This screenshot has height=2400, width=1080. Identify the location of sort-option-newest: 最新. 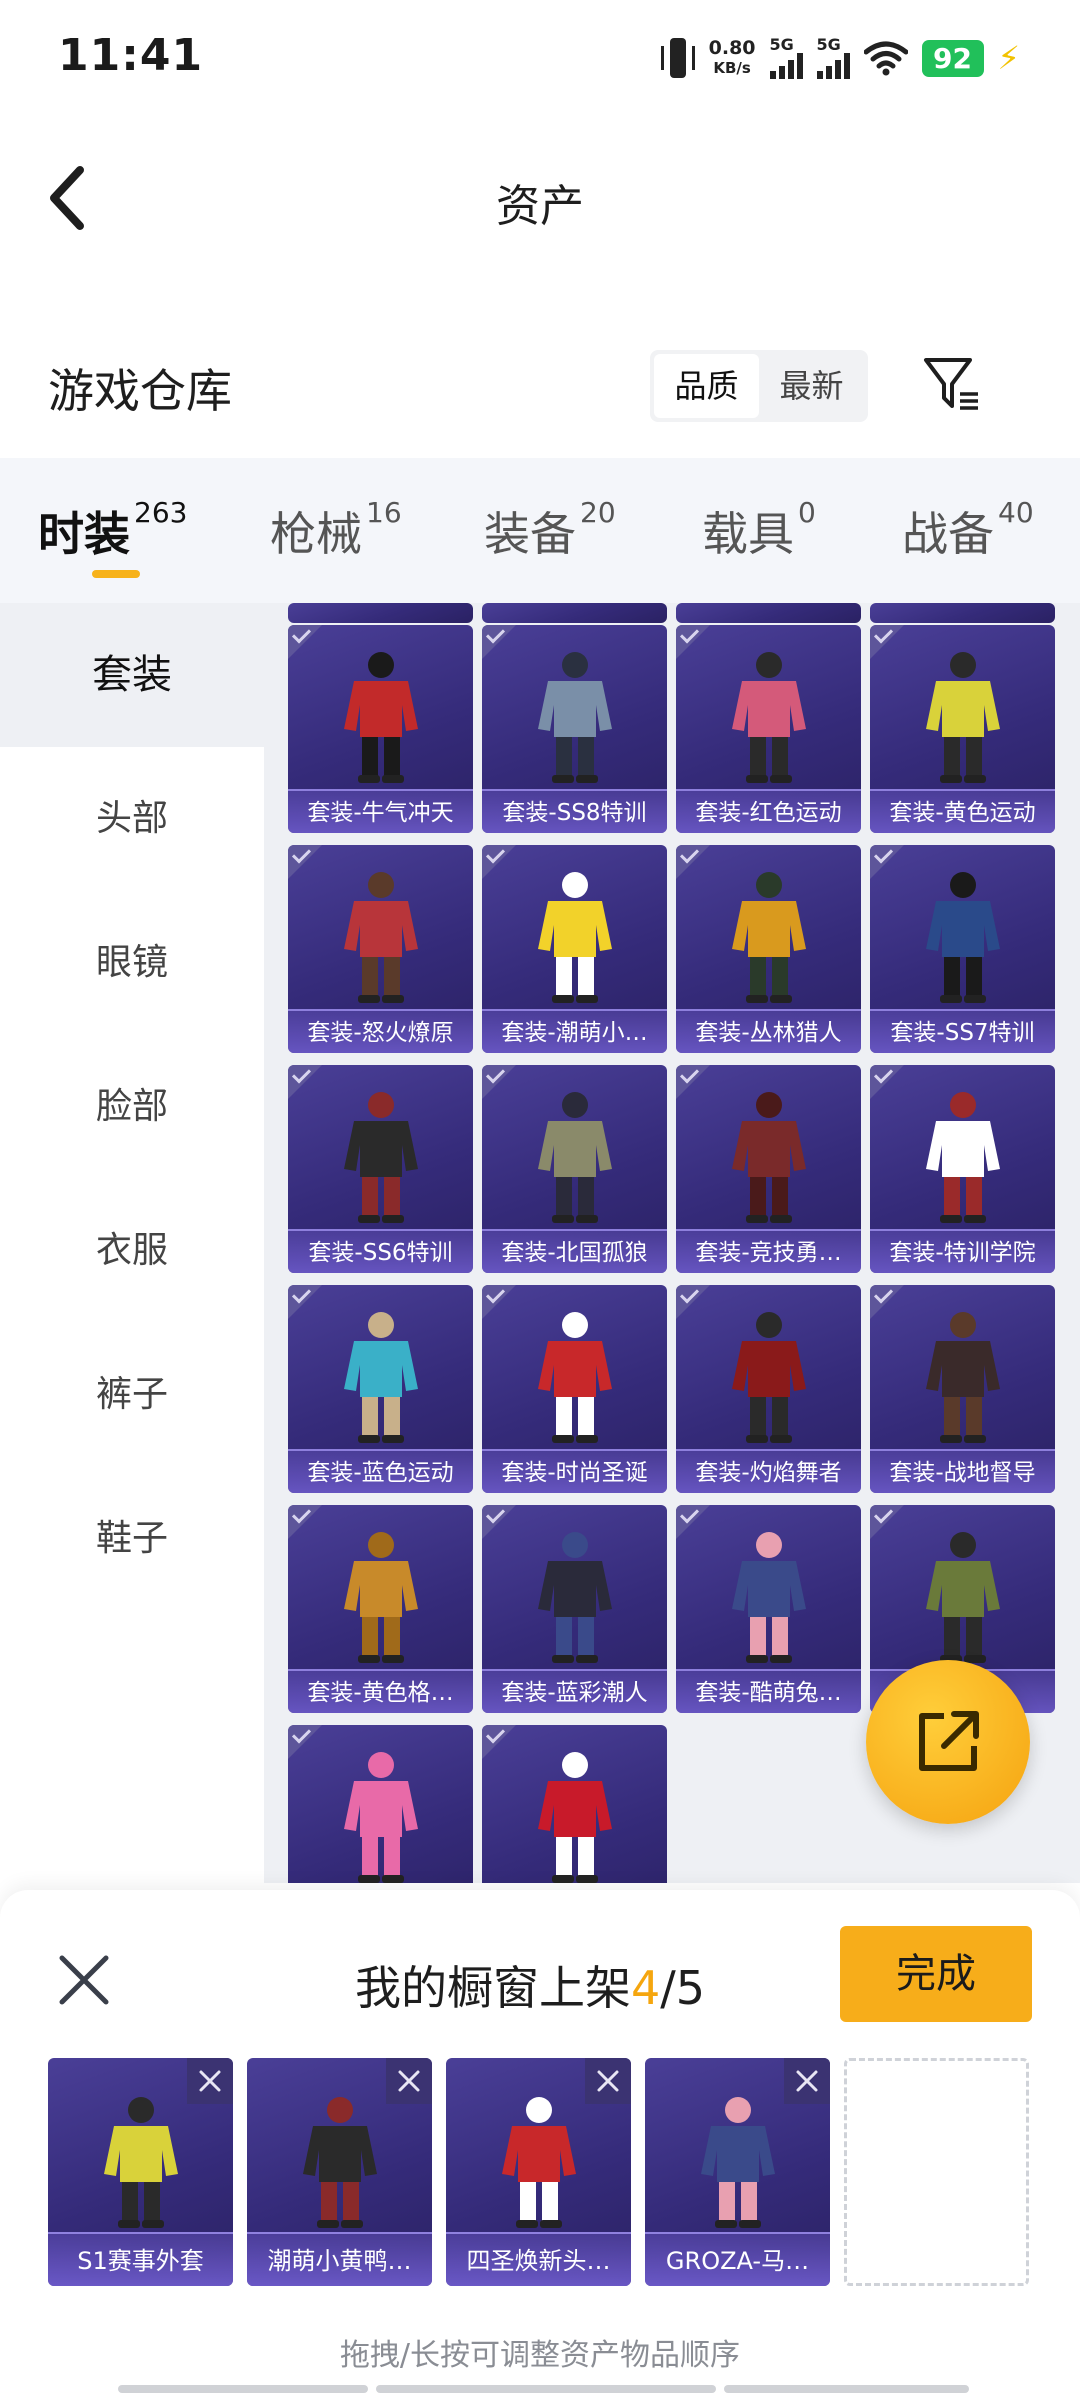
(811, 386).